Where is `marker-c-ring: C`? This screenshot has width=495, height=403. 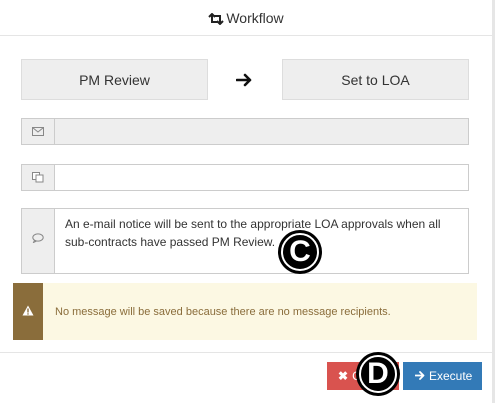 marker-c-ring: C is located at coordinates (300, 252).